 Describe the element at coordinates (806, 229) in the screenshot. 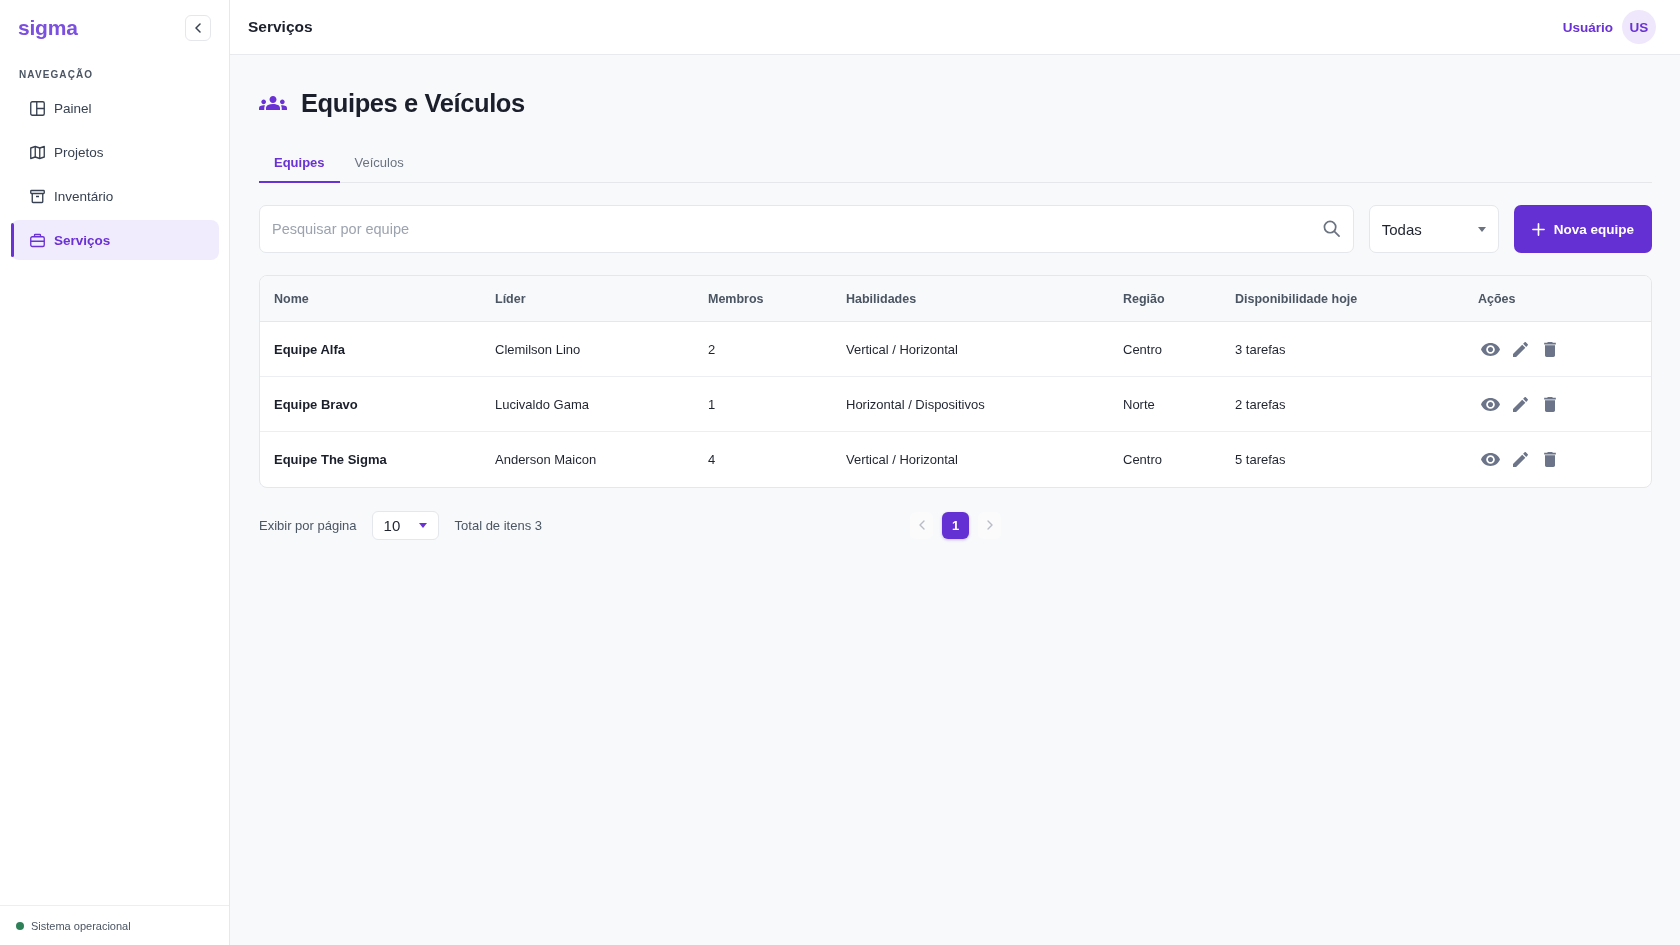

I see `search-field: Pesquisar por equipe` at that location.